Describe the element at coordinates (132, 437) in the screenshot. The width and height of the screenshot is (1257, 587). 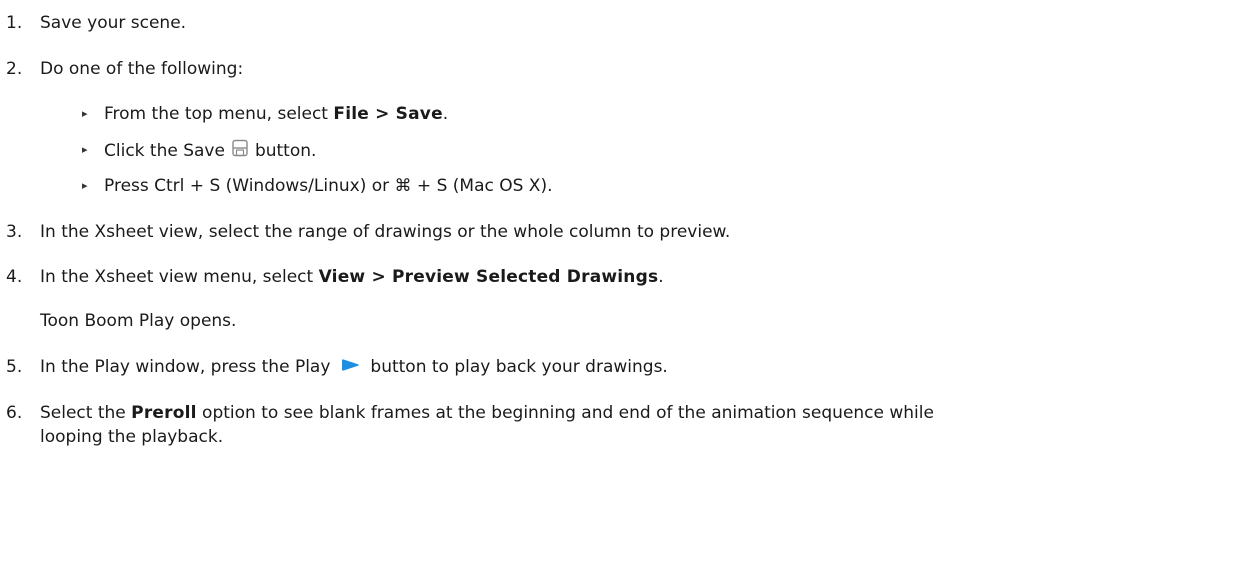
I see `step-text: looping the playback.` at that location.